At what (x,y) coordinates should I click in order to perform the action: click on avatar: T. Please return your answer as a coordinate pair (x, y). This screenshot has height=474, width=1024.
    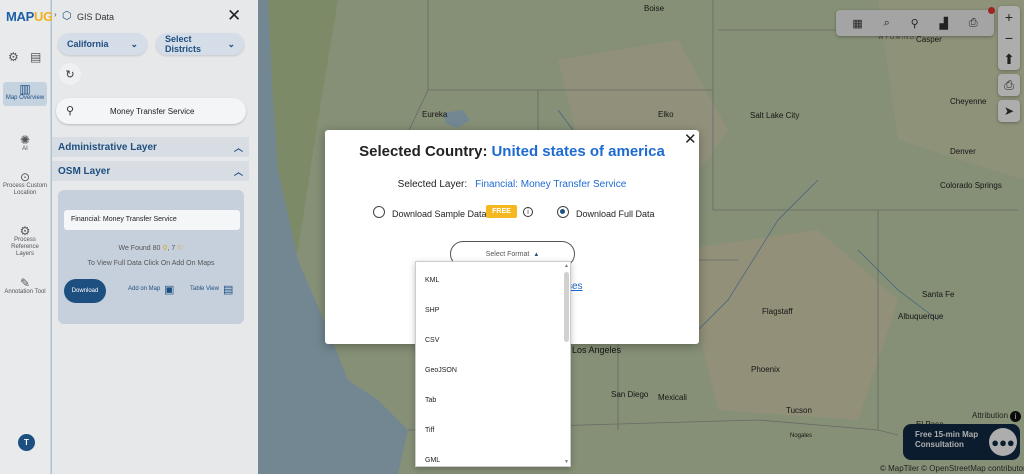
    Looking at the image, I should click on (26, 442).